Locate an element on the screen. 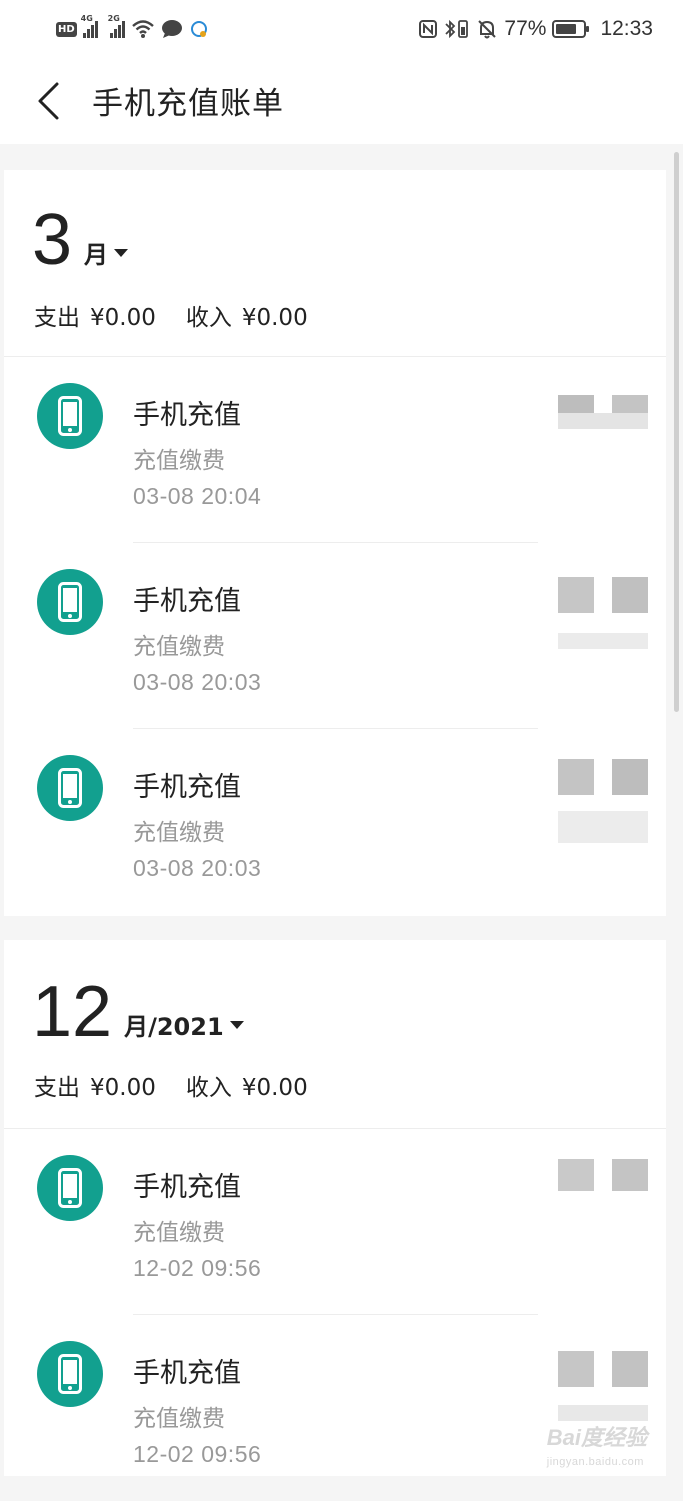  transaction-time: 03-08 20:04 is located at coordinates (197, 496).